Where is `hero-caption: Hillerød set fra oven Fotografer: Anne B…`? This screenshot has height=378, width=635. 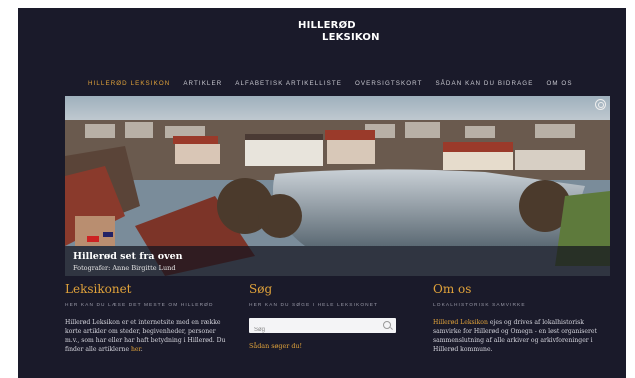
hero-caption: Hillerød set fra oven Fotografer: Anne B… is located at coordinates (337, 261).